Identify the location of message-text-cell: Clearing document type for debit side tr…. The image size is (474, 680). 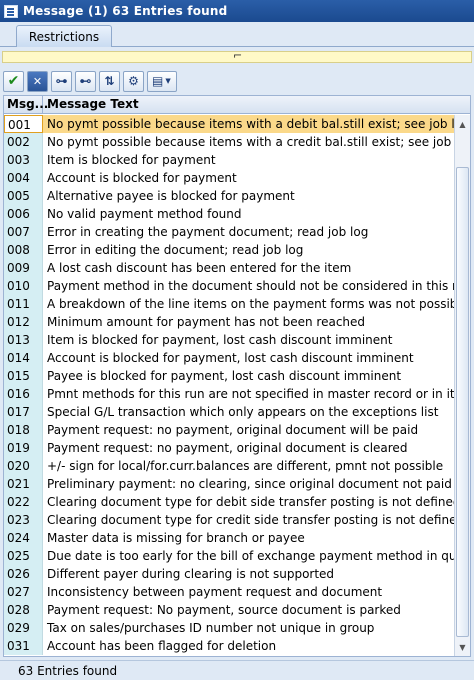
(248, 502).